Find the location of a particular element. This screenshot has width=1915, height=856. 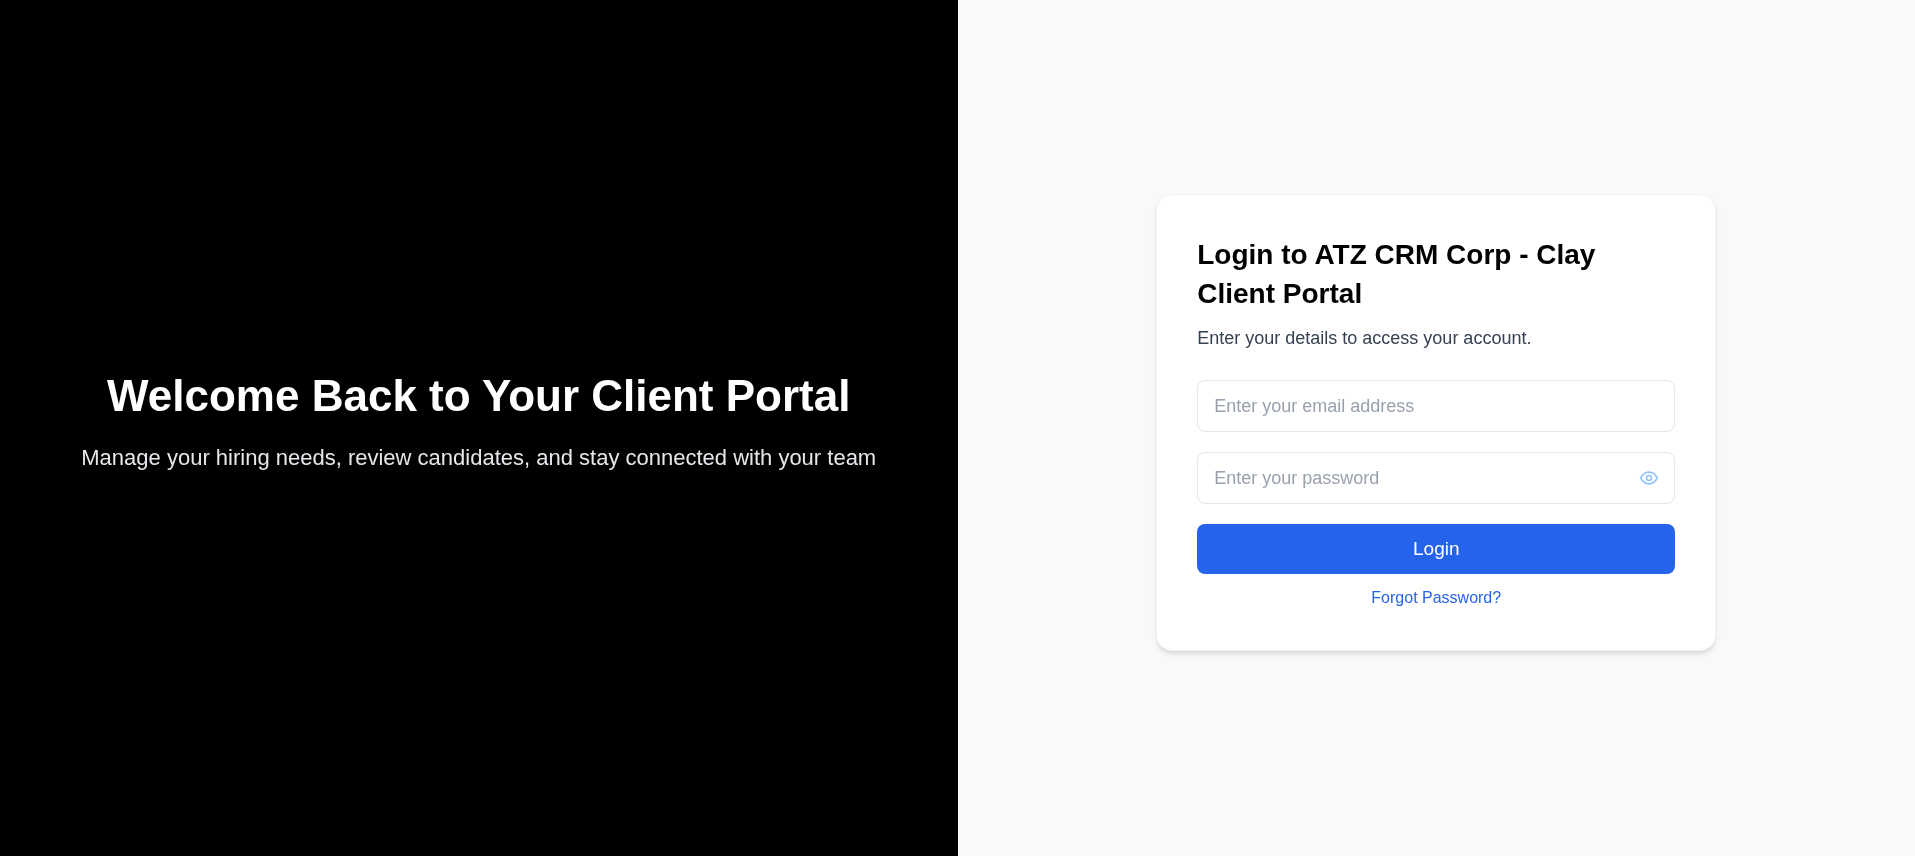

card-subtitle: Enter your details to access your account. is located at coordinates (1365, 338).